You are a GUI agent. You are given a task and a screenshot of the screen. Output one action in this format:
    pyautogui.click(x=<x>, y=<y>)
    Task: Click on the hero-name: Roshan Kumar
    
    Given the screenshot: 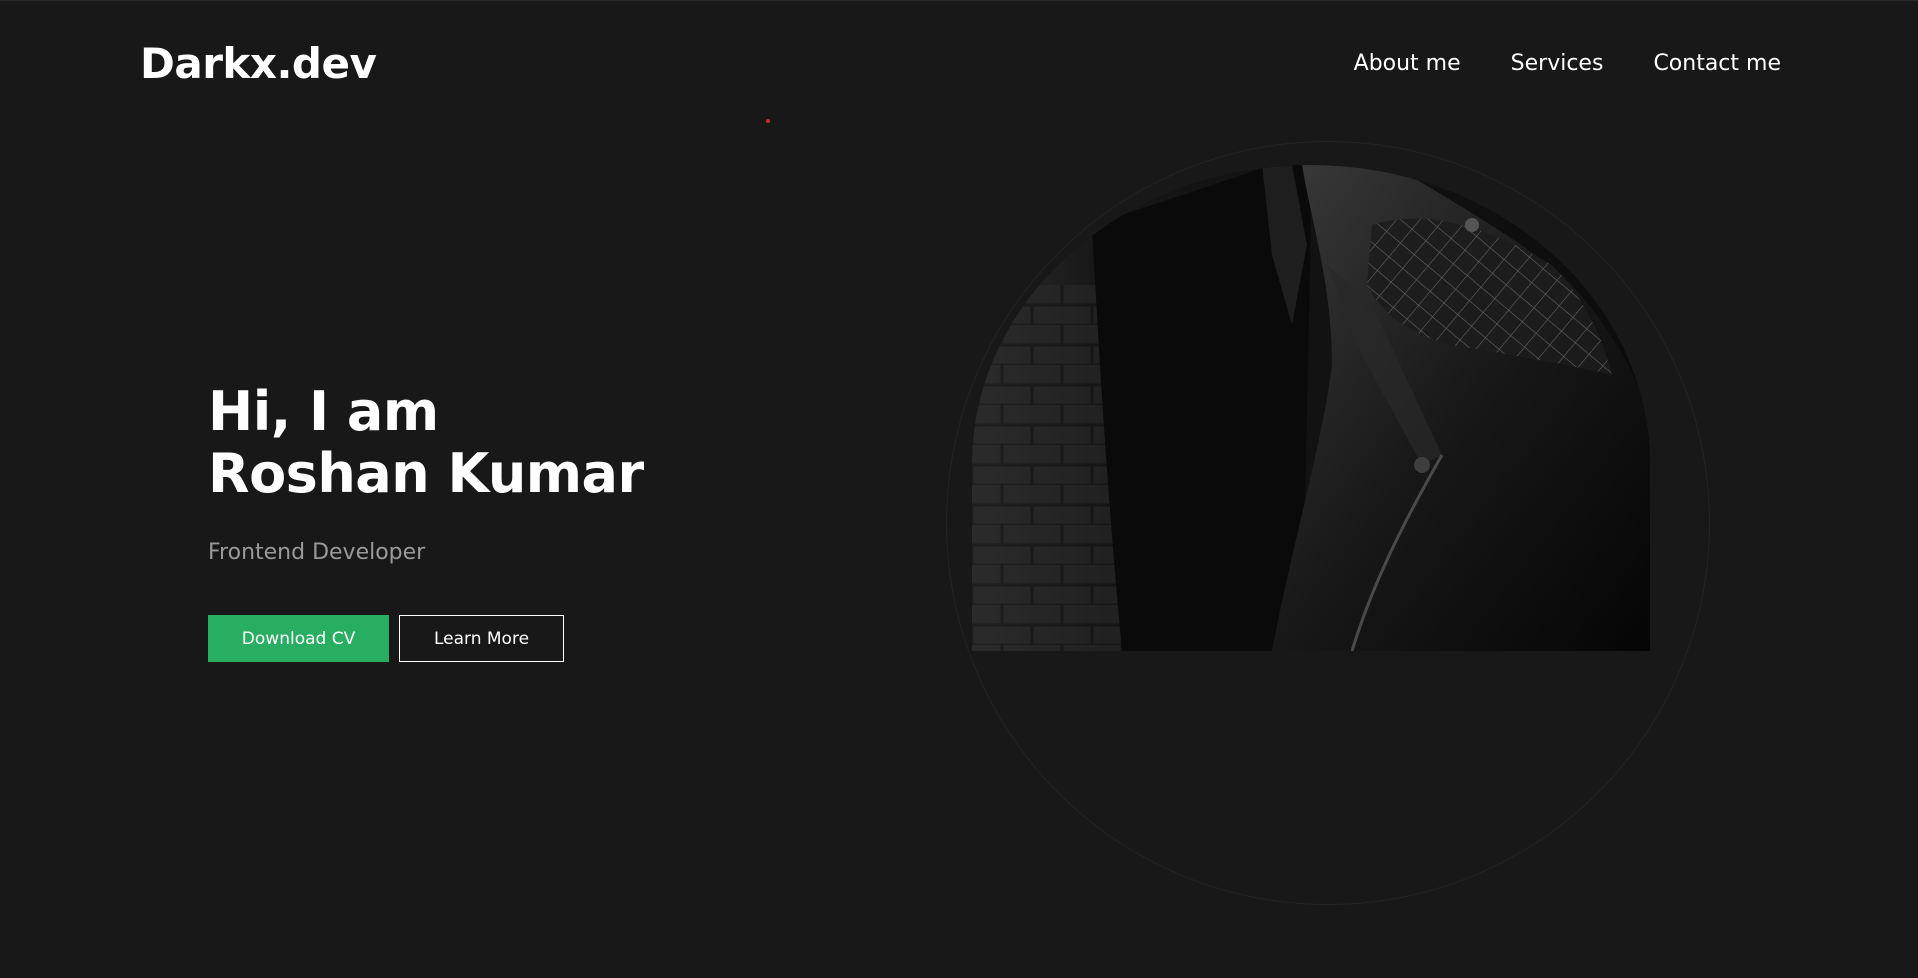 What is the action you would take?
    pyautogui.click(x=426, y=473)
    